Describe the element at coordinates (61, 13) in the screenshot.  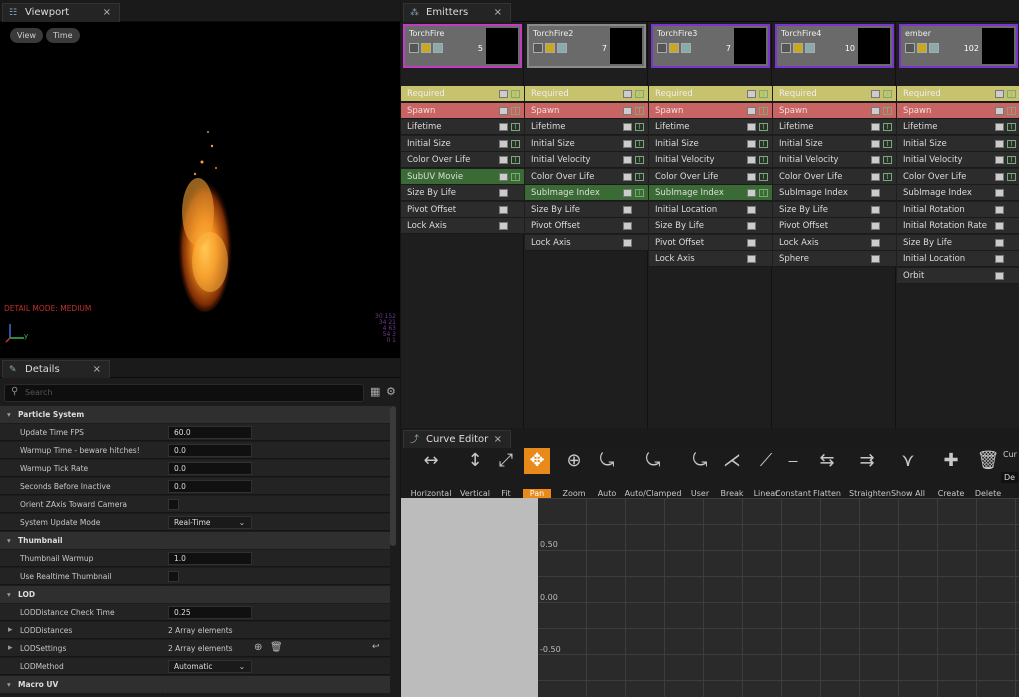
I see `tab-viewport: ☷ Viewport ×` at that location.